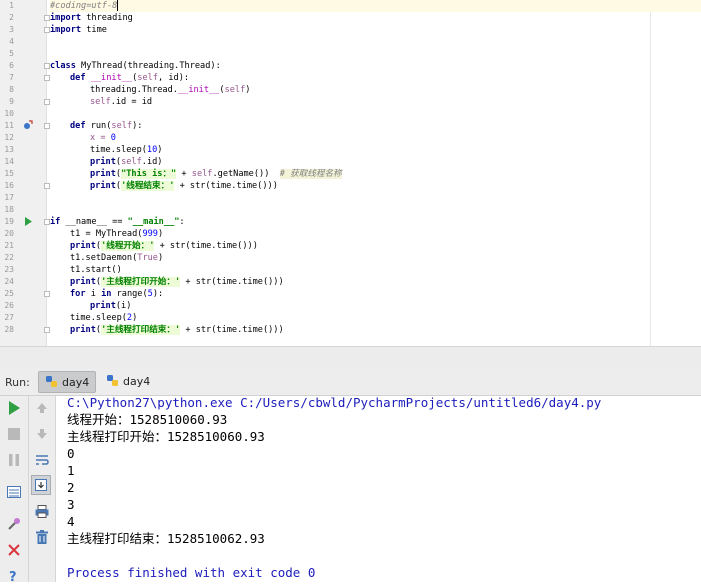  What do you see at coordinates (350, 357) in the screenshot?
I see `panel-splitter` at bounding box center [350, 357].